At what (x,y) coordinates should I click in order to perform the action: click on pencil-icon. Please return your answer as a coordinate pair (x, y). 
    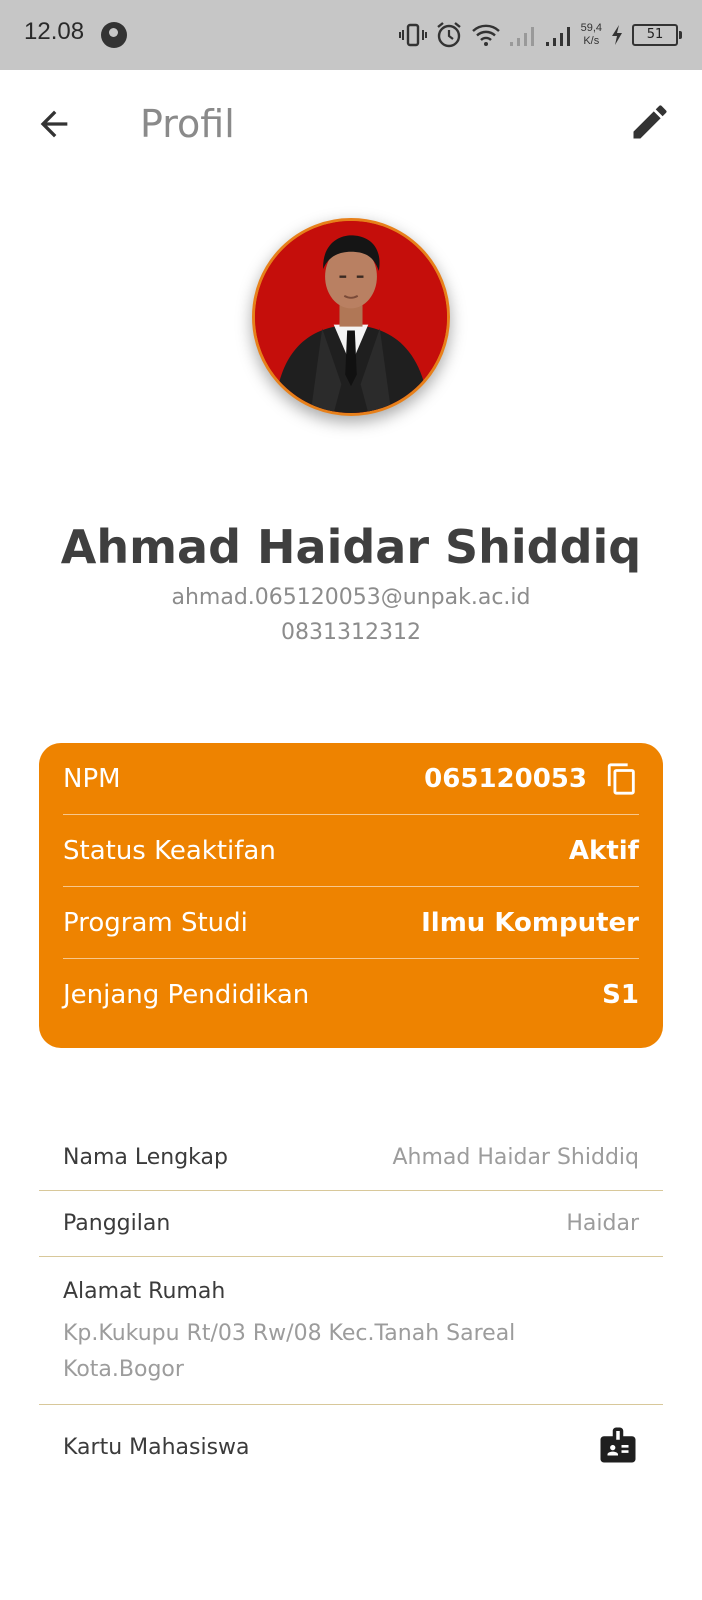
    Looking at the image, I should click on (650, 122).